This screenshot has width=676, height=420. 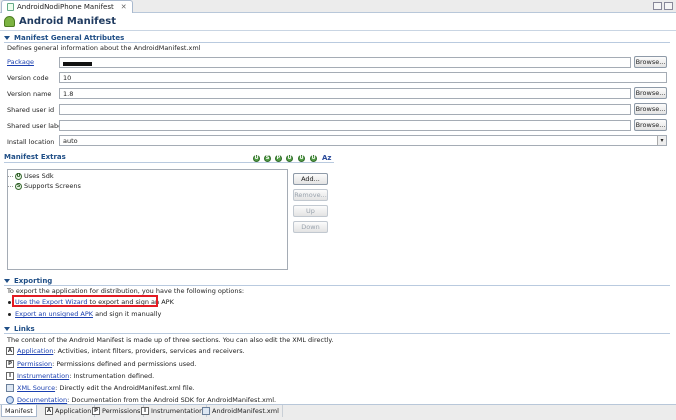 What do you see at coordinates (661, 140) in the screenshot?
I see `chevron-down-icon: ▾` at bounding box center [661, 140].